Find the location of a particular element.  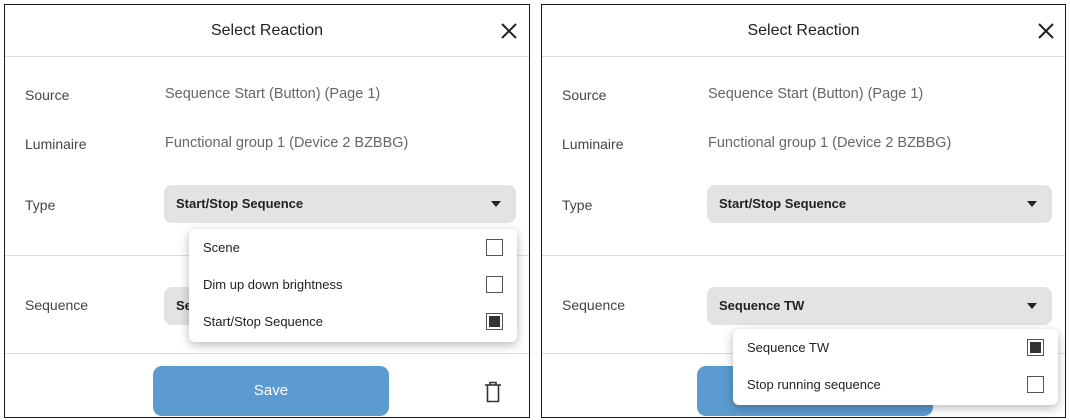

sequence-dropdown-menu: Sequence TW Stop running sequence is located at coordinates (895, 367).